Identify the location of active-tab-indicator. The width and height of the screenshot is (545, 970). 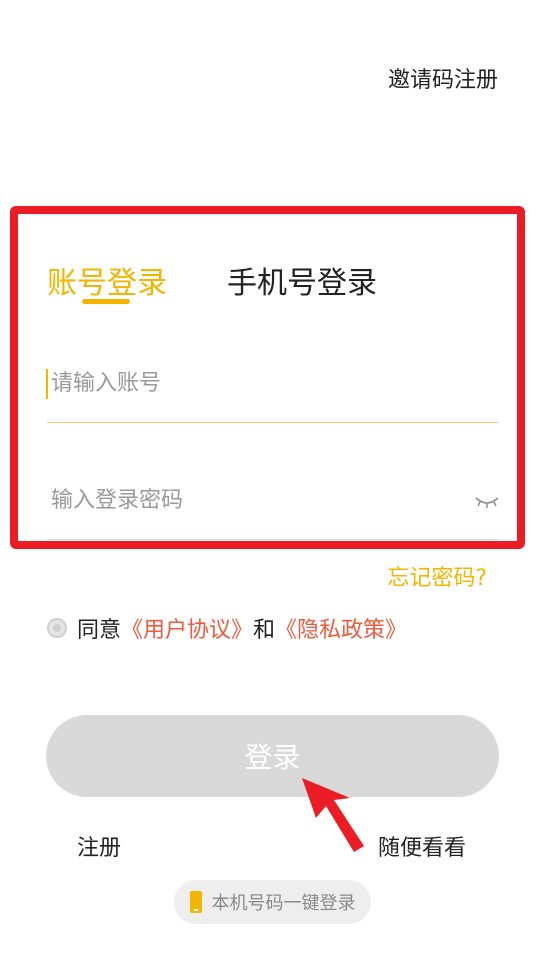
(106, 301).